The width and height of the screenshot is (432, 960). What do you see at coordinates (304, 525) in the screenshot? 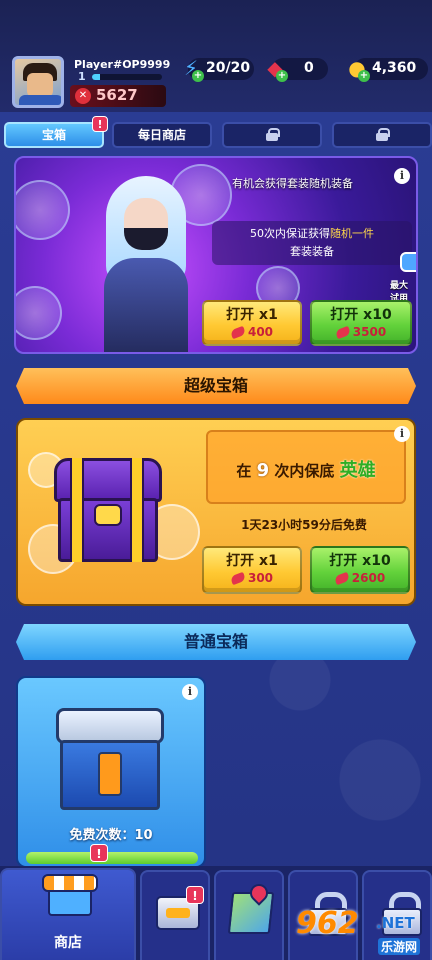
I see `free-timer: 1天23小时59分后免费` at bounding box center [304, 525].